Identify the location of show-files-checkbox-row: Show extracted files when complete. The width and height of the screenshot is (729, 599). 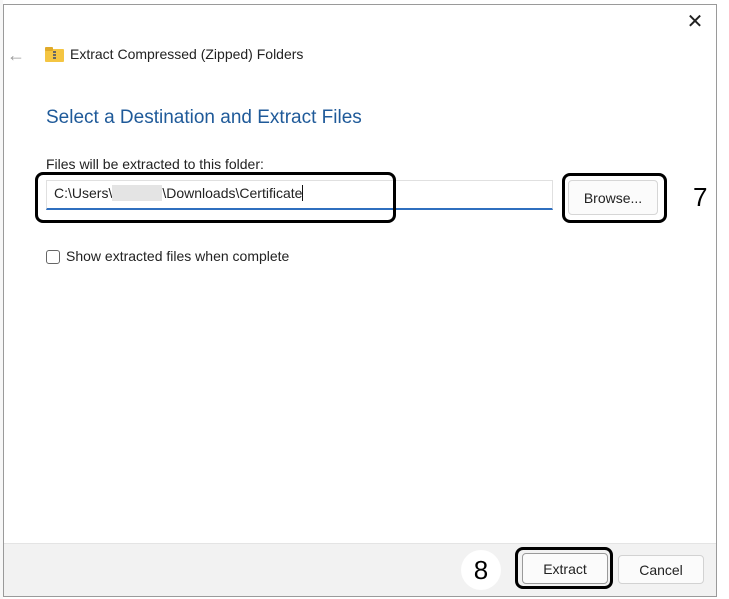
(167, 256).